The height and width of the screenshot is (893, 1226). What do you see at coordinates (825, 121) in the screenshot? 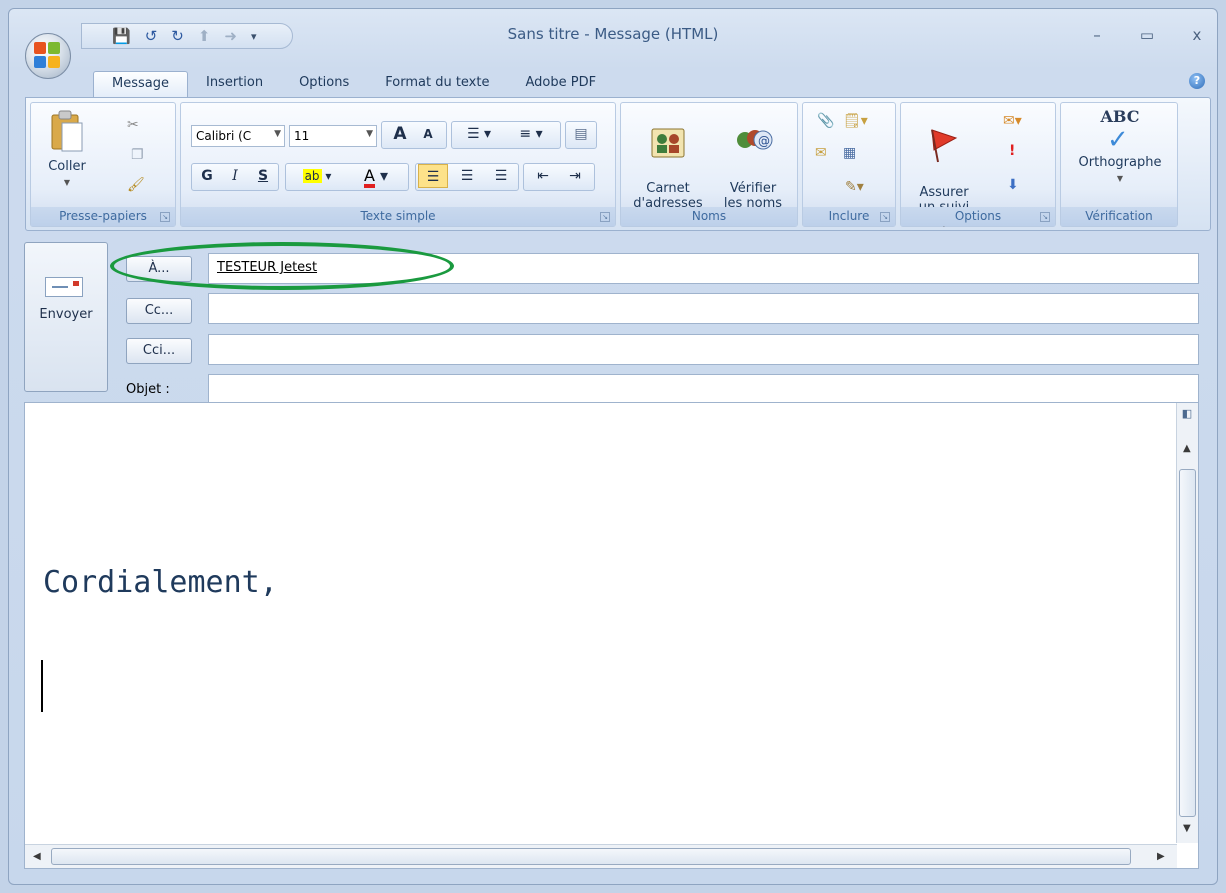
I see `attach-file-icon: 📎` at bounding box center [825, 121].